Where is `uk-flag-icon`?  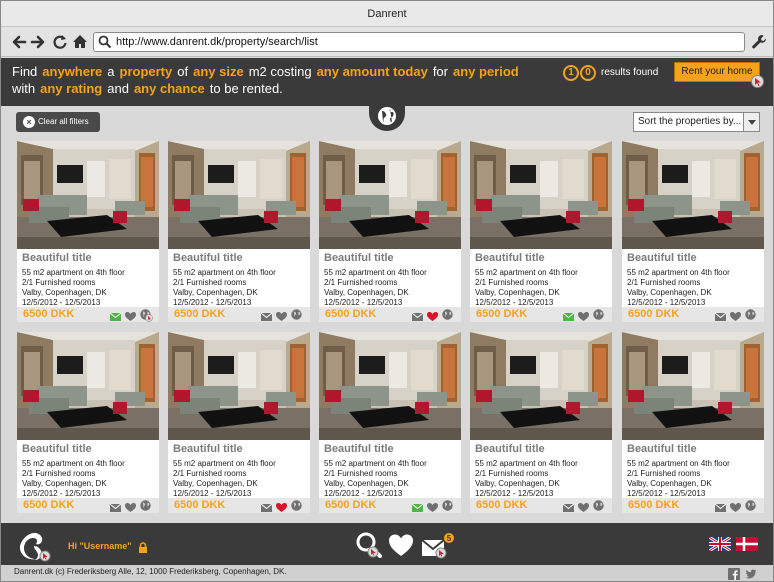 uk-flag-icon is located at coordinates (720, 544).